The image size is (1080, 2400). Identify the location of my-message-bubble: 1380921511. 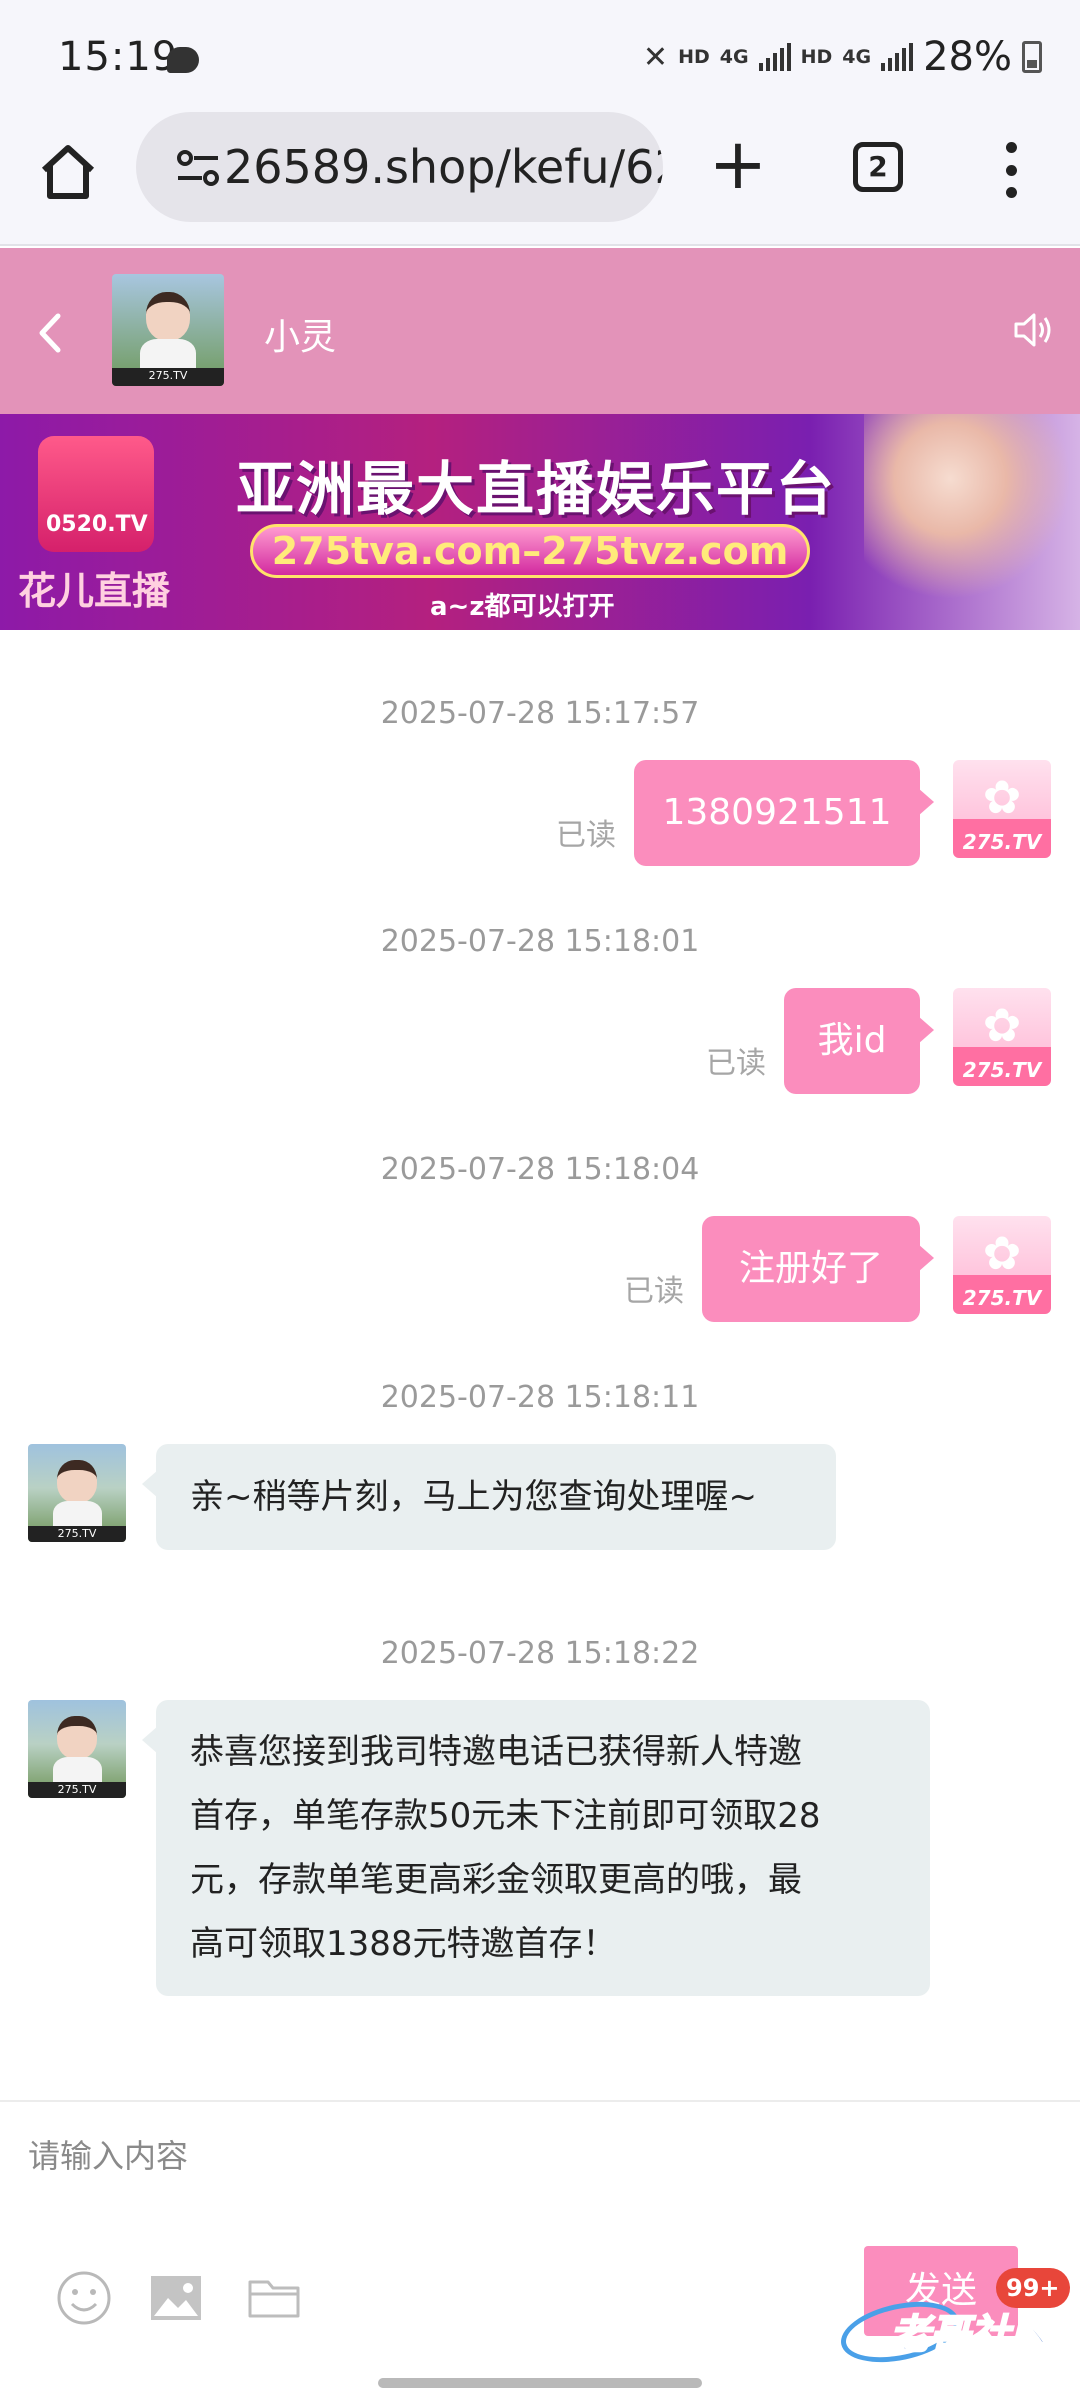
(784, 813).